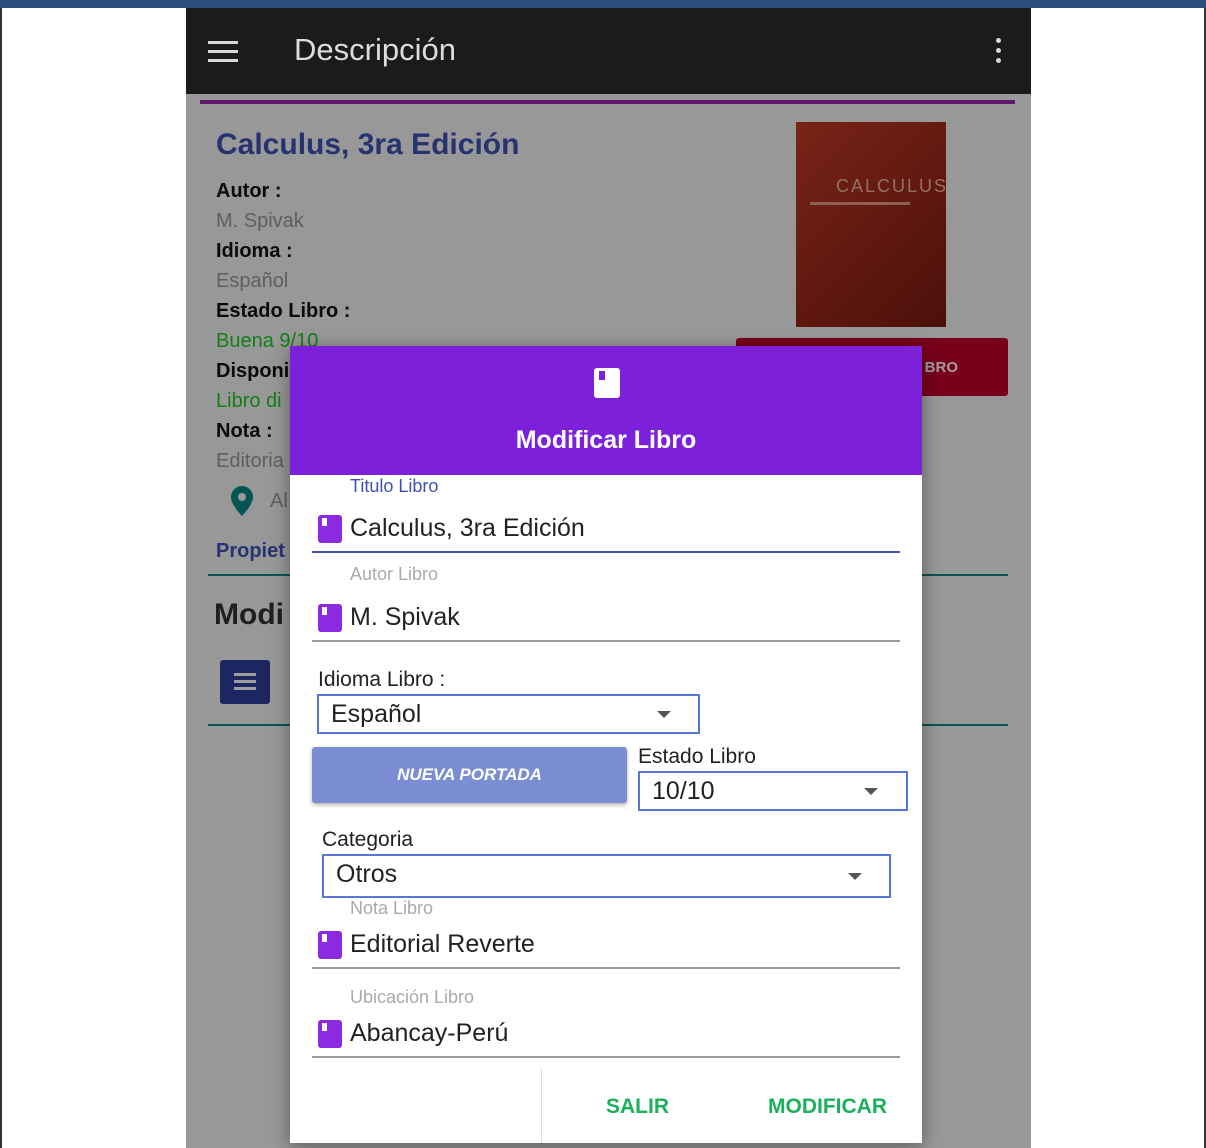  Describe the element at coordinates (603, 4) in the screenshot. I see `window-top-border` at that location.